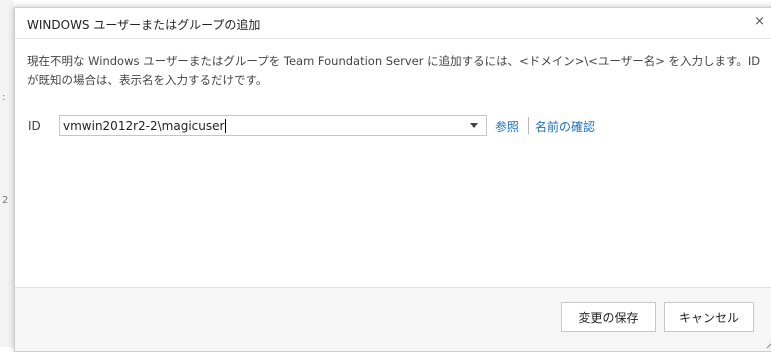 The height and width of the screenshot is (352, 771). What do you see at coordinates (261, 125) in the screenshot?
I see `id-input` at bounding box center [261, 125].